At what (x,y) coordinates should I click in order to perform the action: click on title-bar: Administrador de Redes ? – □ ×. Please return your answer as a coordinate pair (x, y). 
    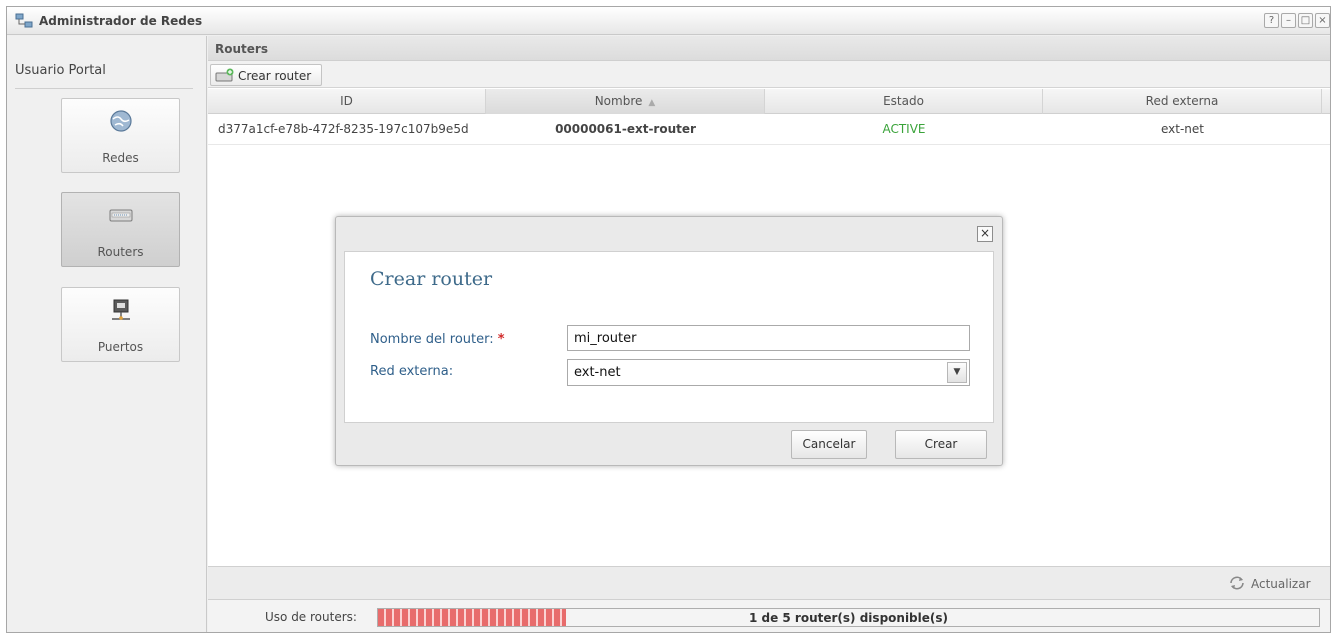
    Looking at the image, I should click on (668, 21).